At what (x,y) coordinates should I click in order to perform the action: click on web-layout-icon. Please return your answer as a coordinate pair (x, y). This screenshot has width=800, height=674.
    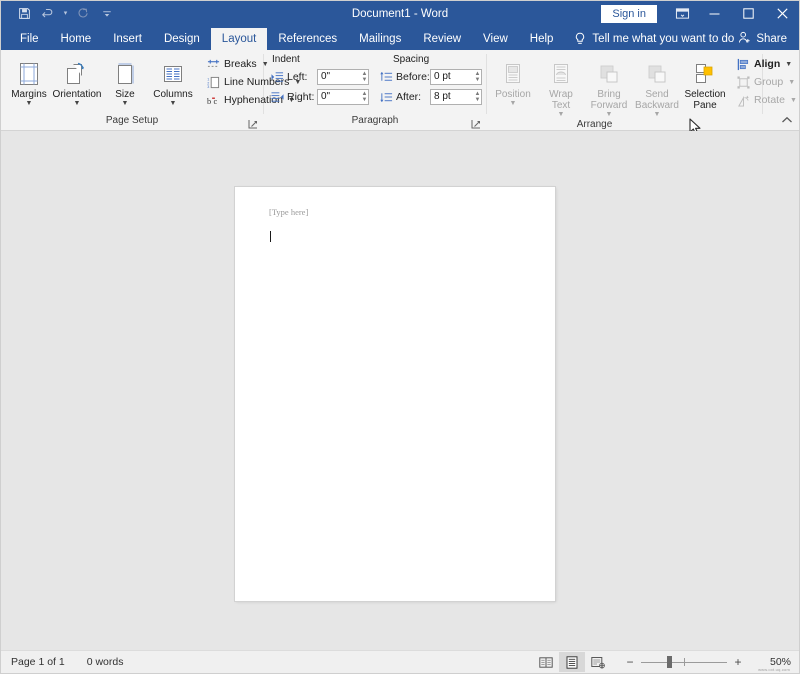
    Looking at the image, I should click on (598, 662).